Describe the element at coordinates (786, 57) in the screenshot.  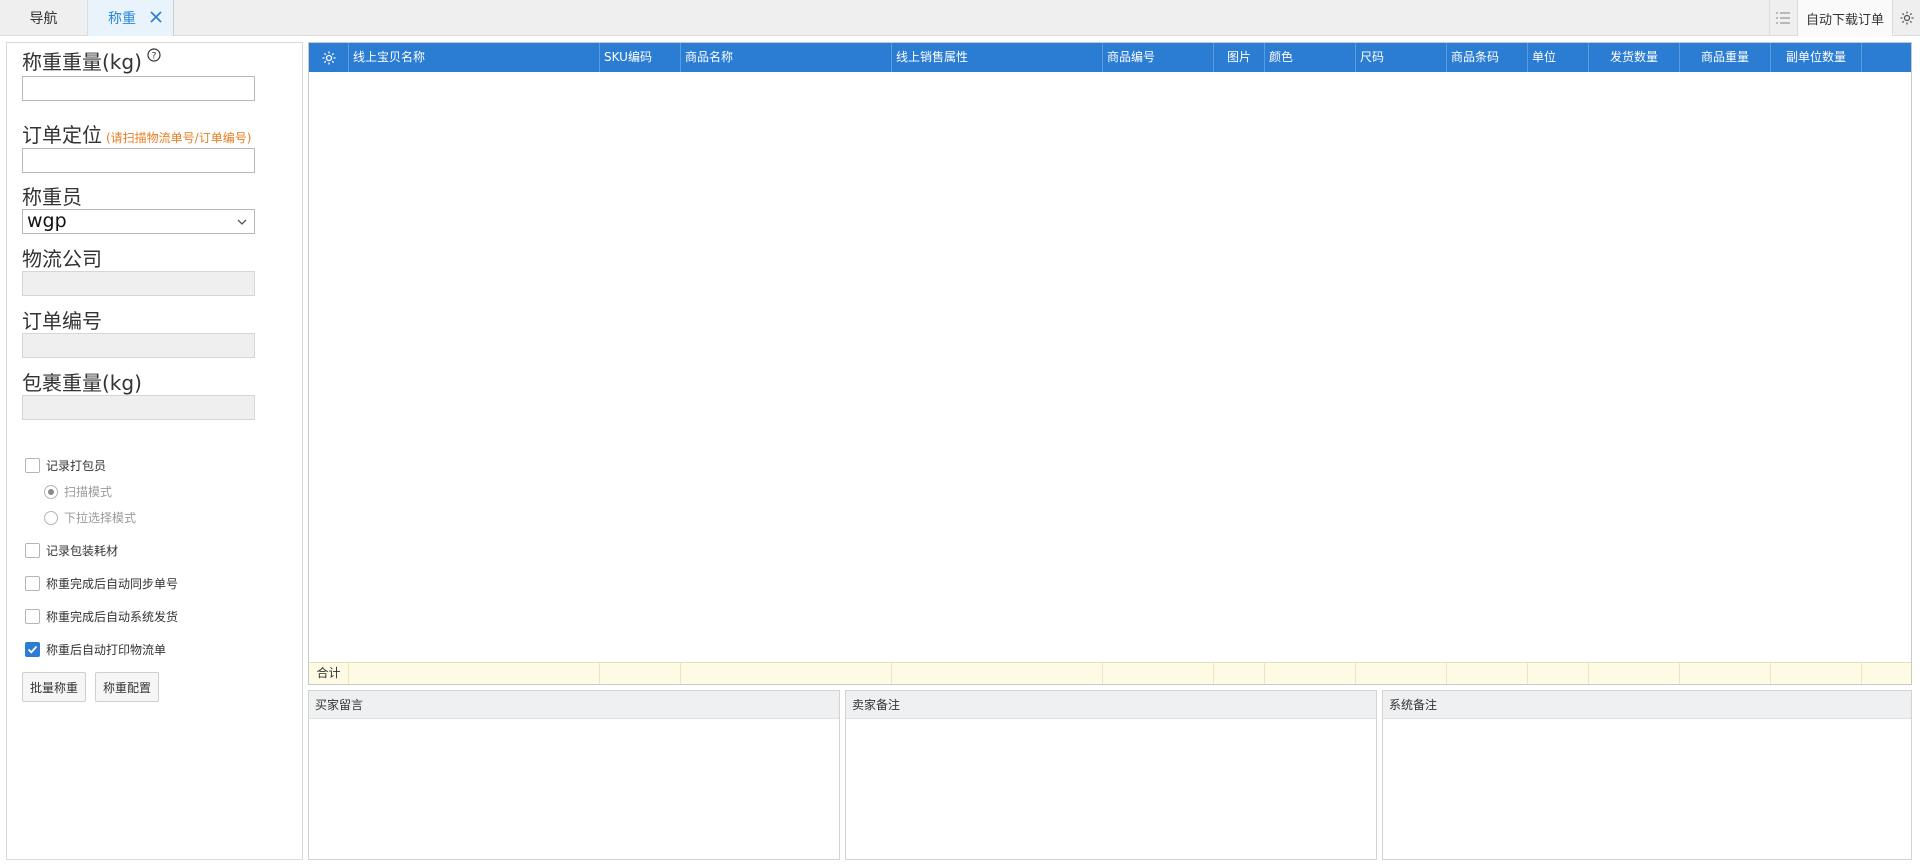
I see `col-product-name: 商品名称` at that location.